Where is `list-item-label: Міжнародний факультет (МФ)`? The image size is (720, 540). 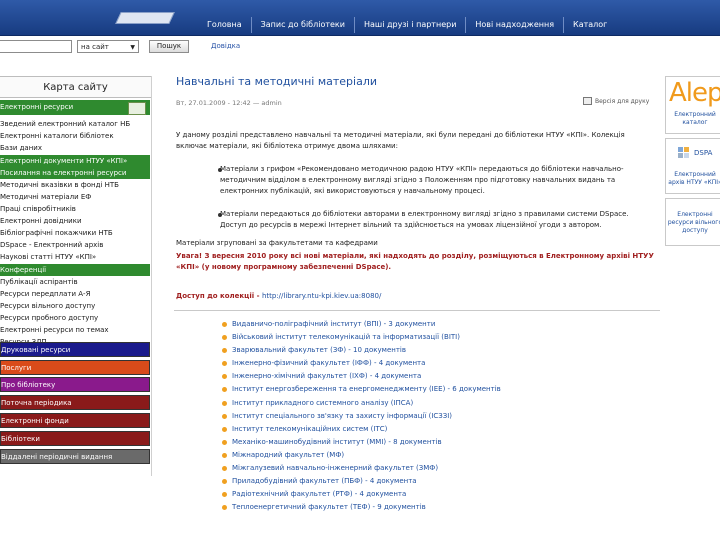
list-item-label: Міжнародний факультет (МФ) is located at coordinates (288, 454).